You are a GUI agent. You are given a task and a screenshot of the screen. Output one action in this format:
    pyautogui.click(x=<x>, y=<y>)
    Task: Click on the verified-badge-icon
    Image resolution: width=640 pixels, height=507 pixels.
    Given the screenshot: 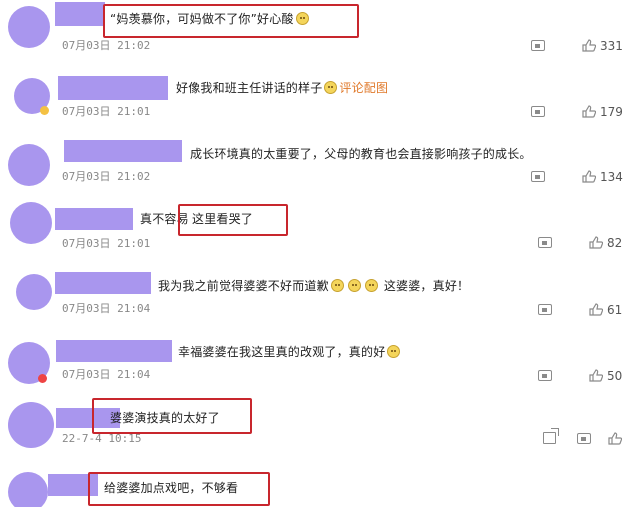 What is the action you would take?
    pyautogui.click(x=44, y=110)
    